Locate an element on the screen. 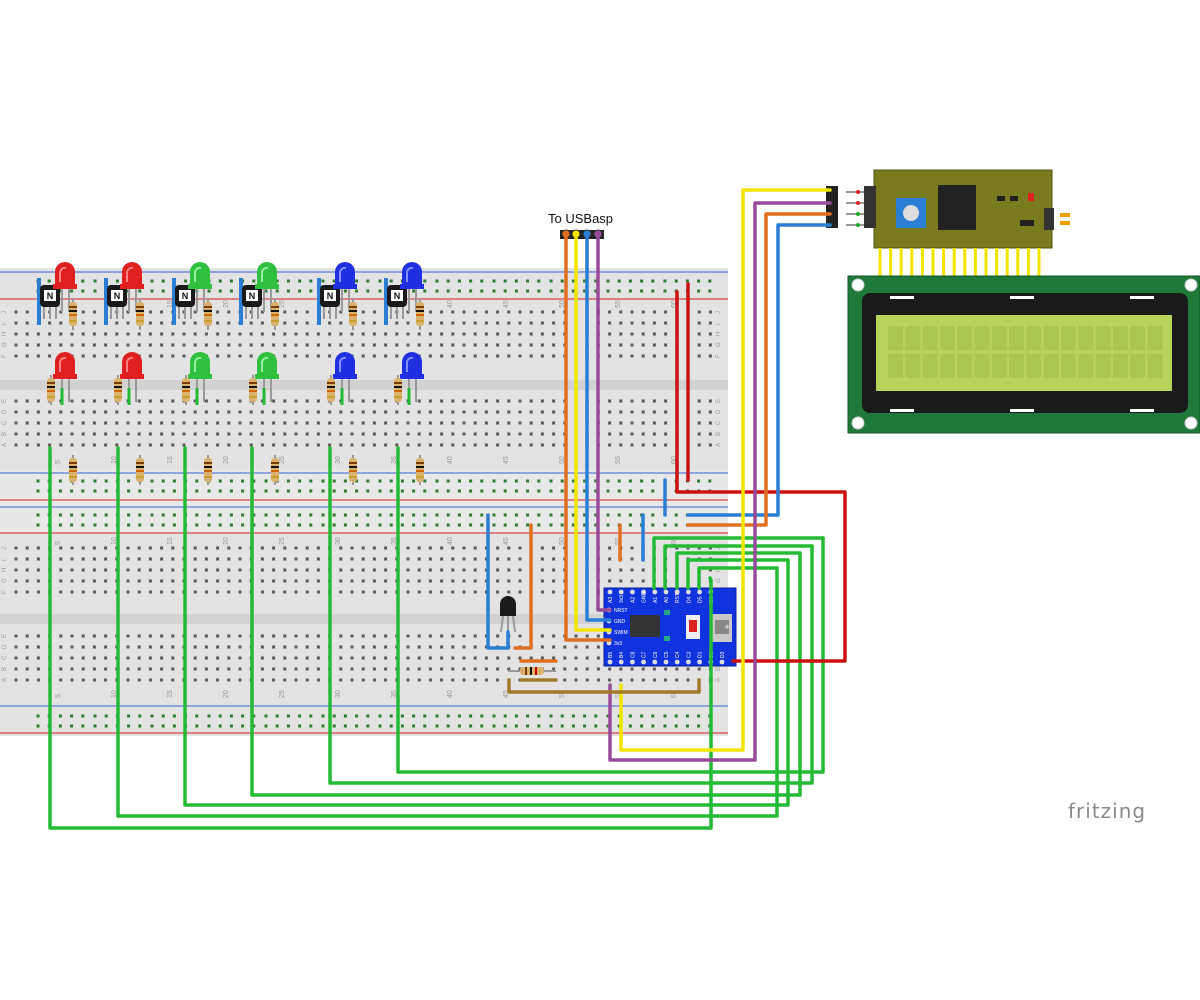  mcu-pin-label: B4 is located at coordinates (622, 655).